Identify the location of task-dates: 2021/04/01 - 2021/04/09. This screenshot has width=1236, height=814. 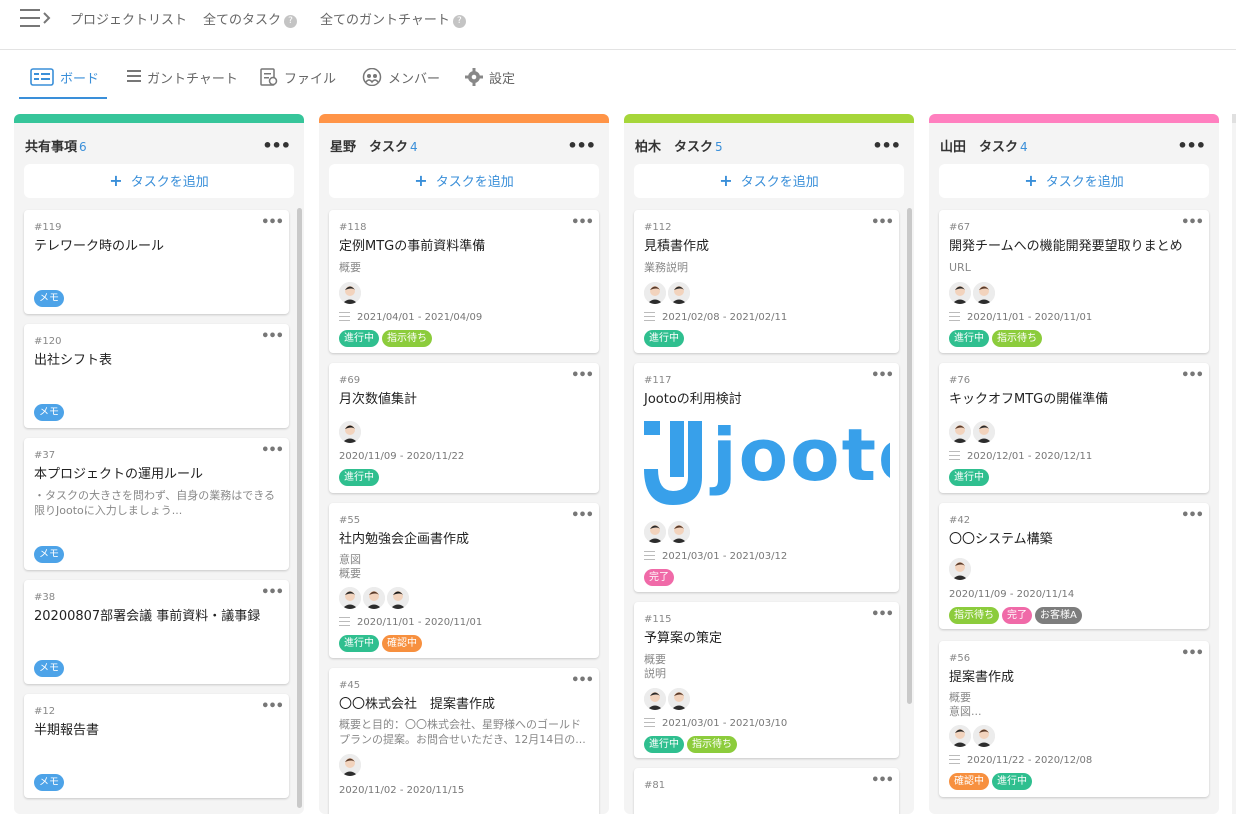
(420, 317).